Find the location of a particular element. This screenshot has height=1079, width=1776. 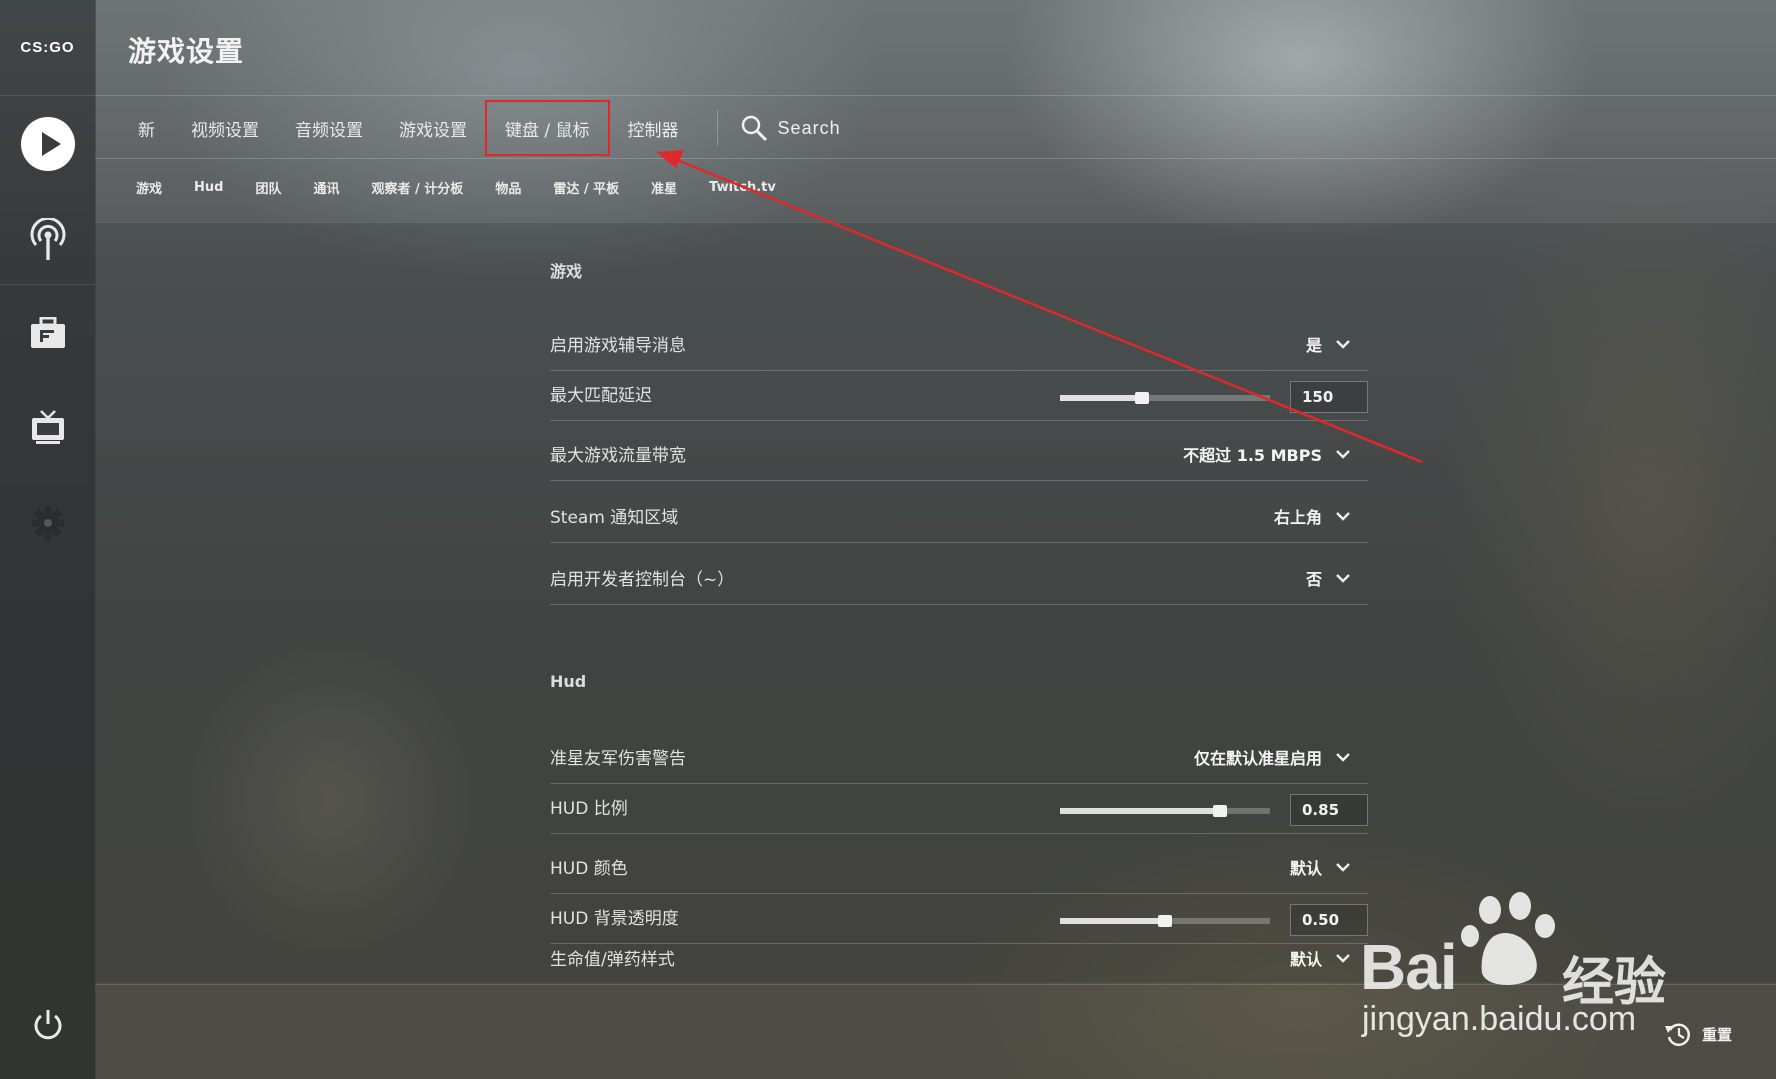

broadcast-icon is located at coordinates (47, 239).